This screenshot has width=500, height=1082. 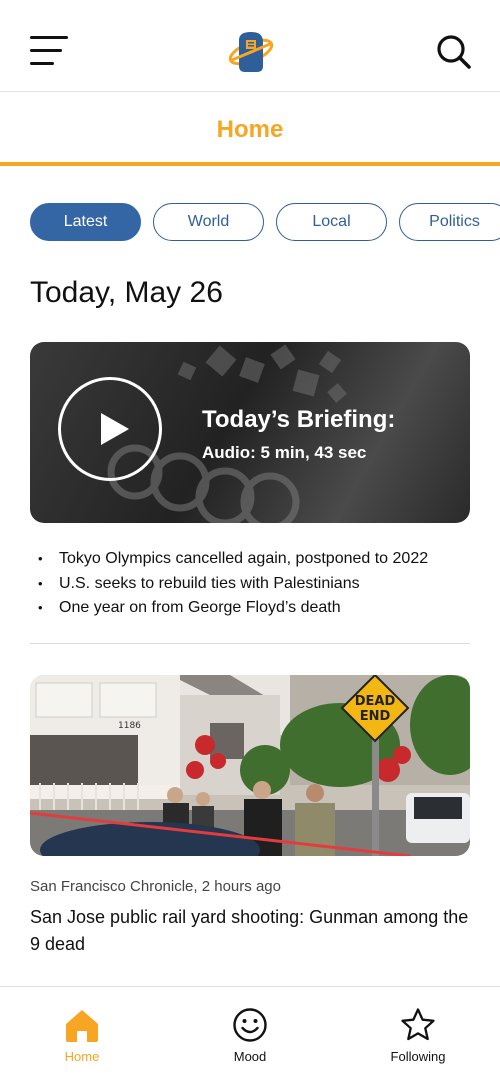 What do you see at coordinates (250, 1025) in the screenshot?
I see `smiley-icon` at bounding box center [250, 1025].